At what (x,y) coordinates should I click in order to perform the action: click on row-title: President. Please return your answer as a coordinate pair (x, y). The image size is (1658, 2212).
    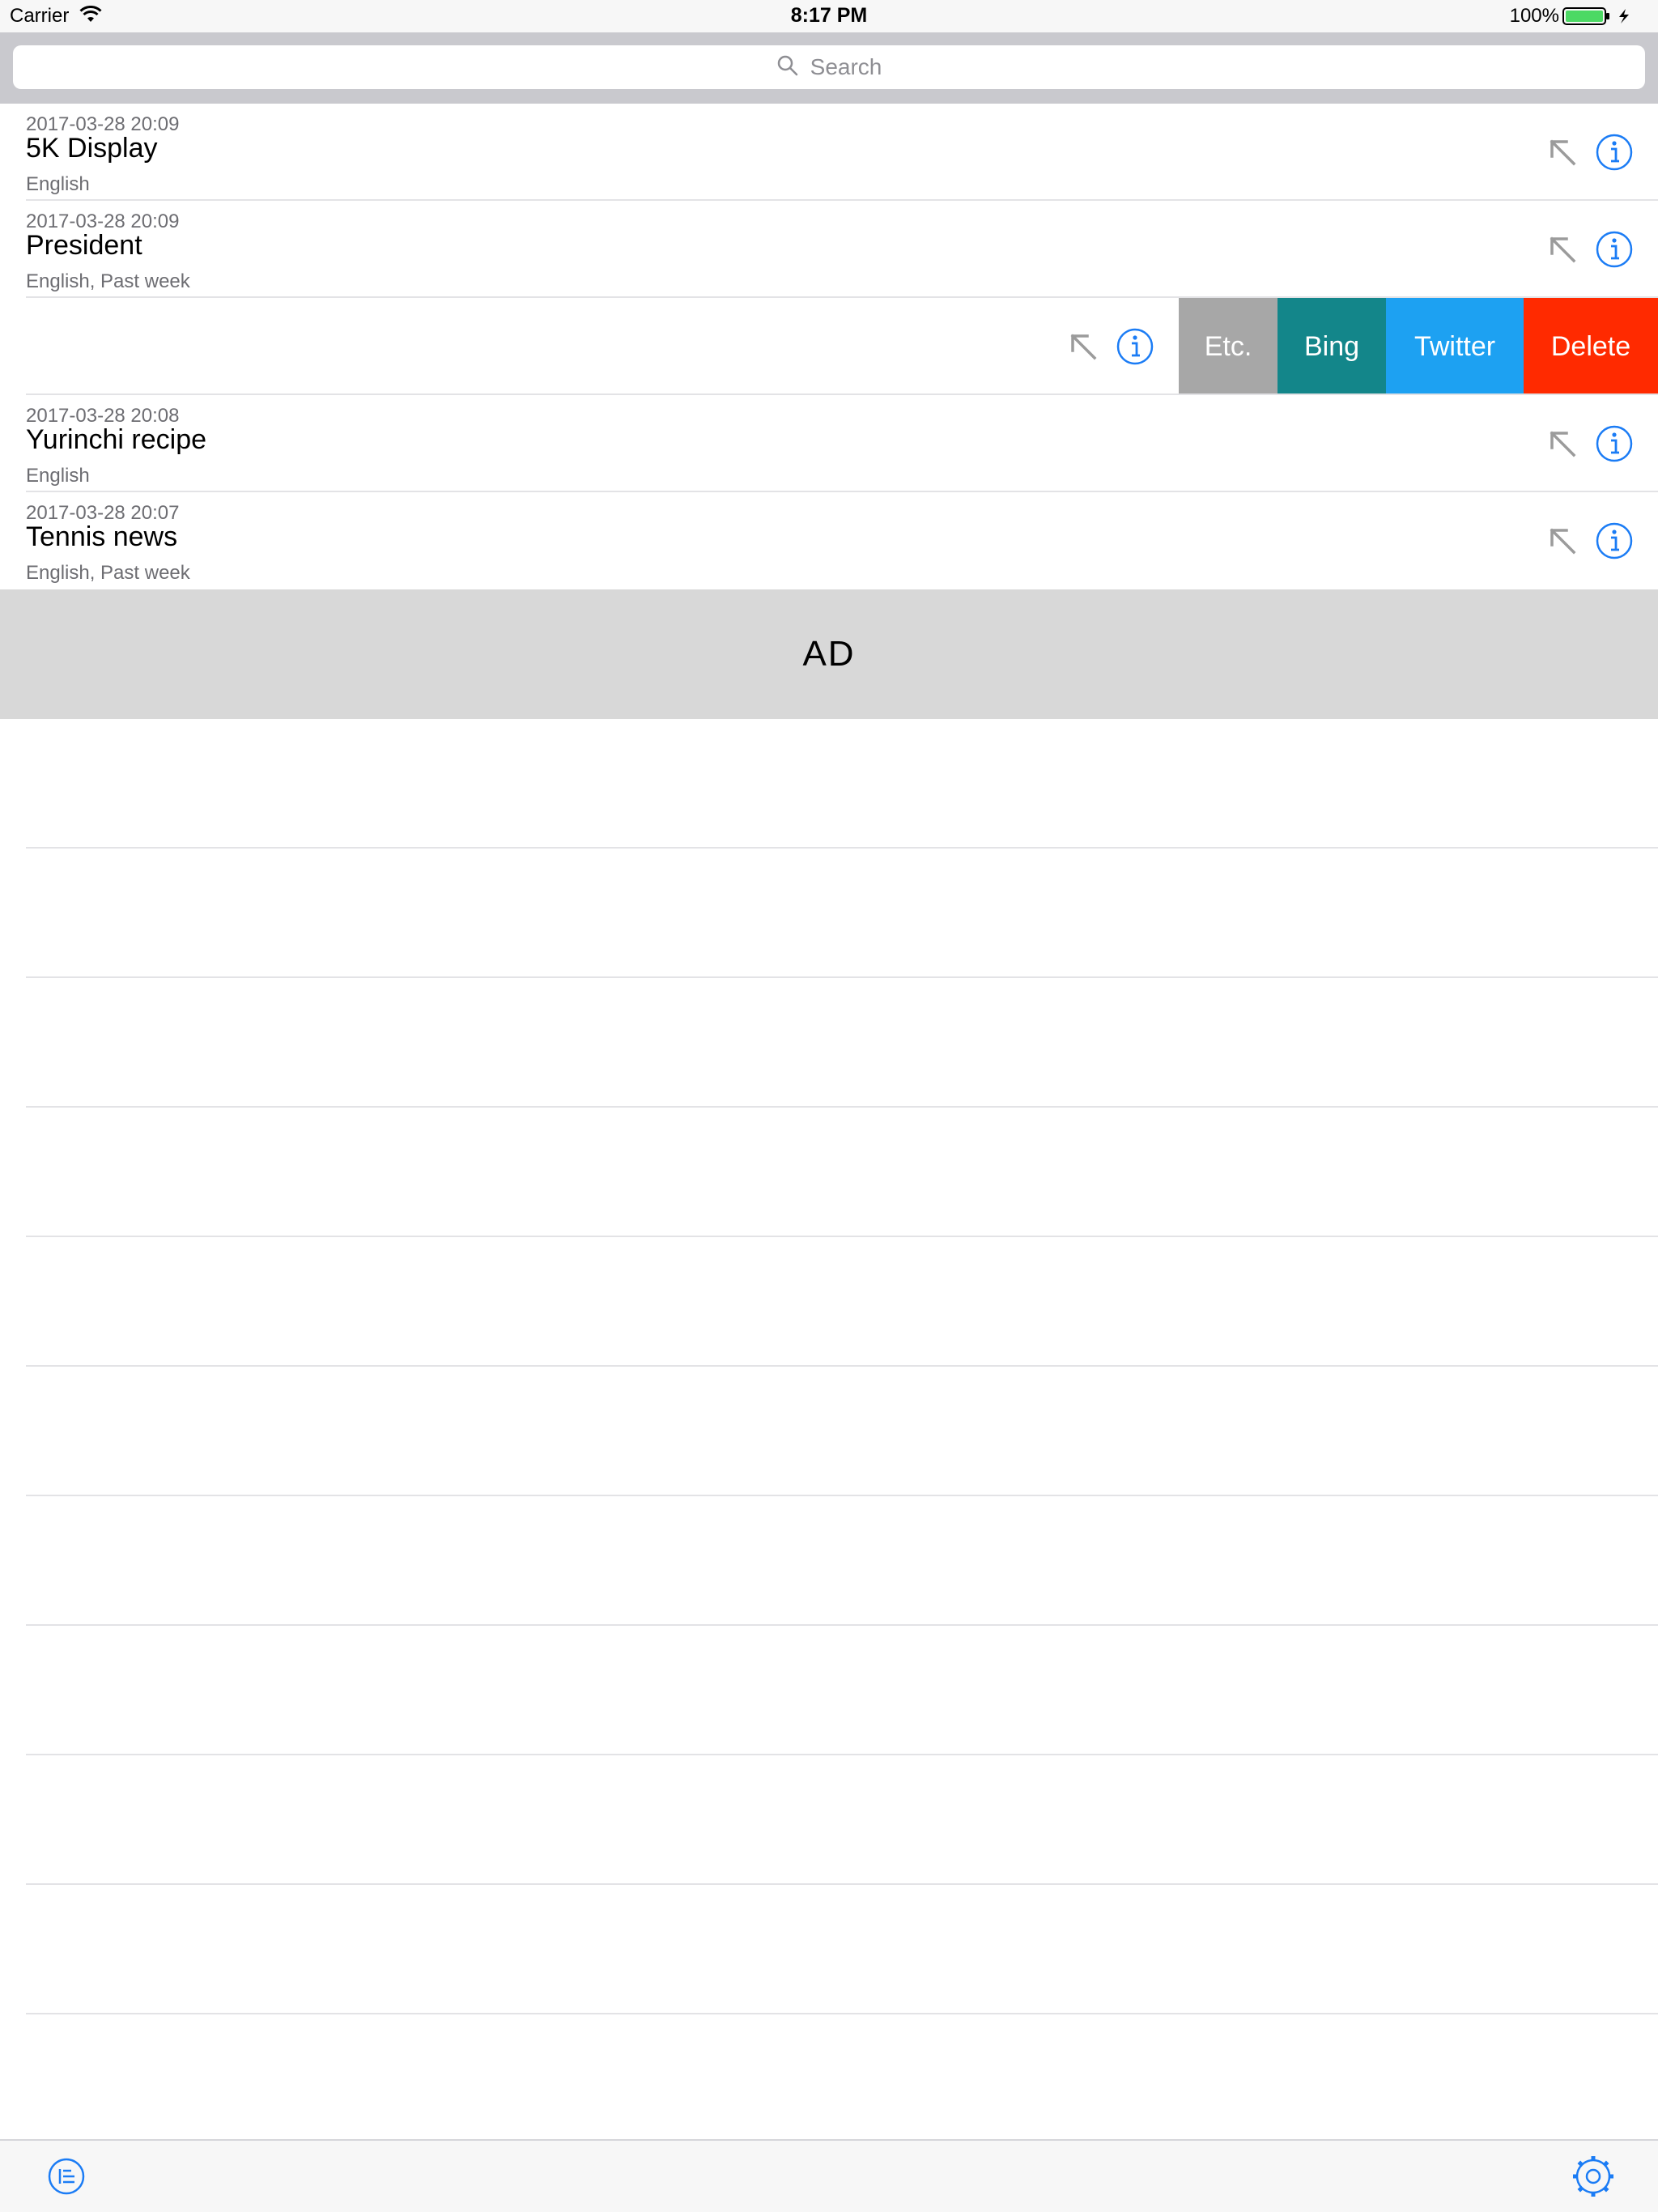
    Looking at the image, I should click on (84, 246).